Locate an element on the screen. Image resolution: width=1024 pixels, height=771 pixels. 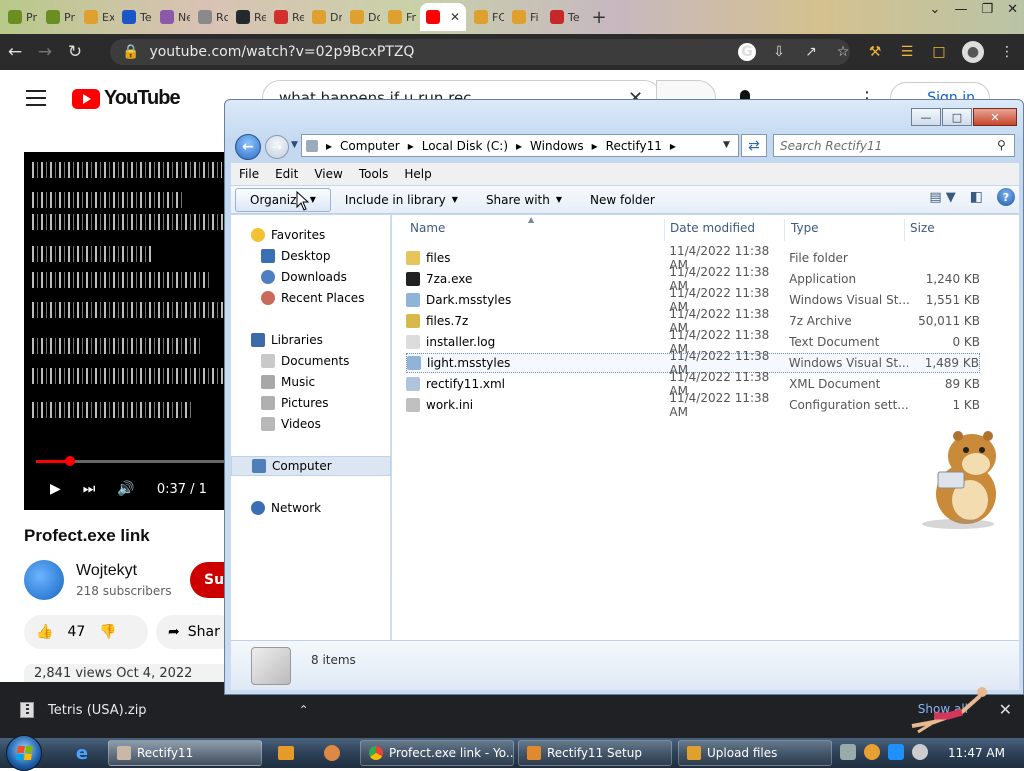
internet-explorer-icon: e is located at coordinates (82, 753).